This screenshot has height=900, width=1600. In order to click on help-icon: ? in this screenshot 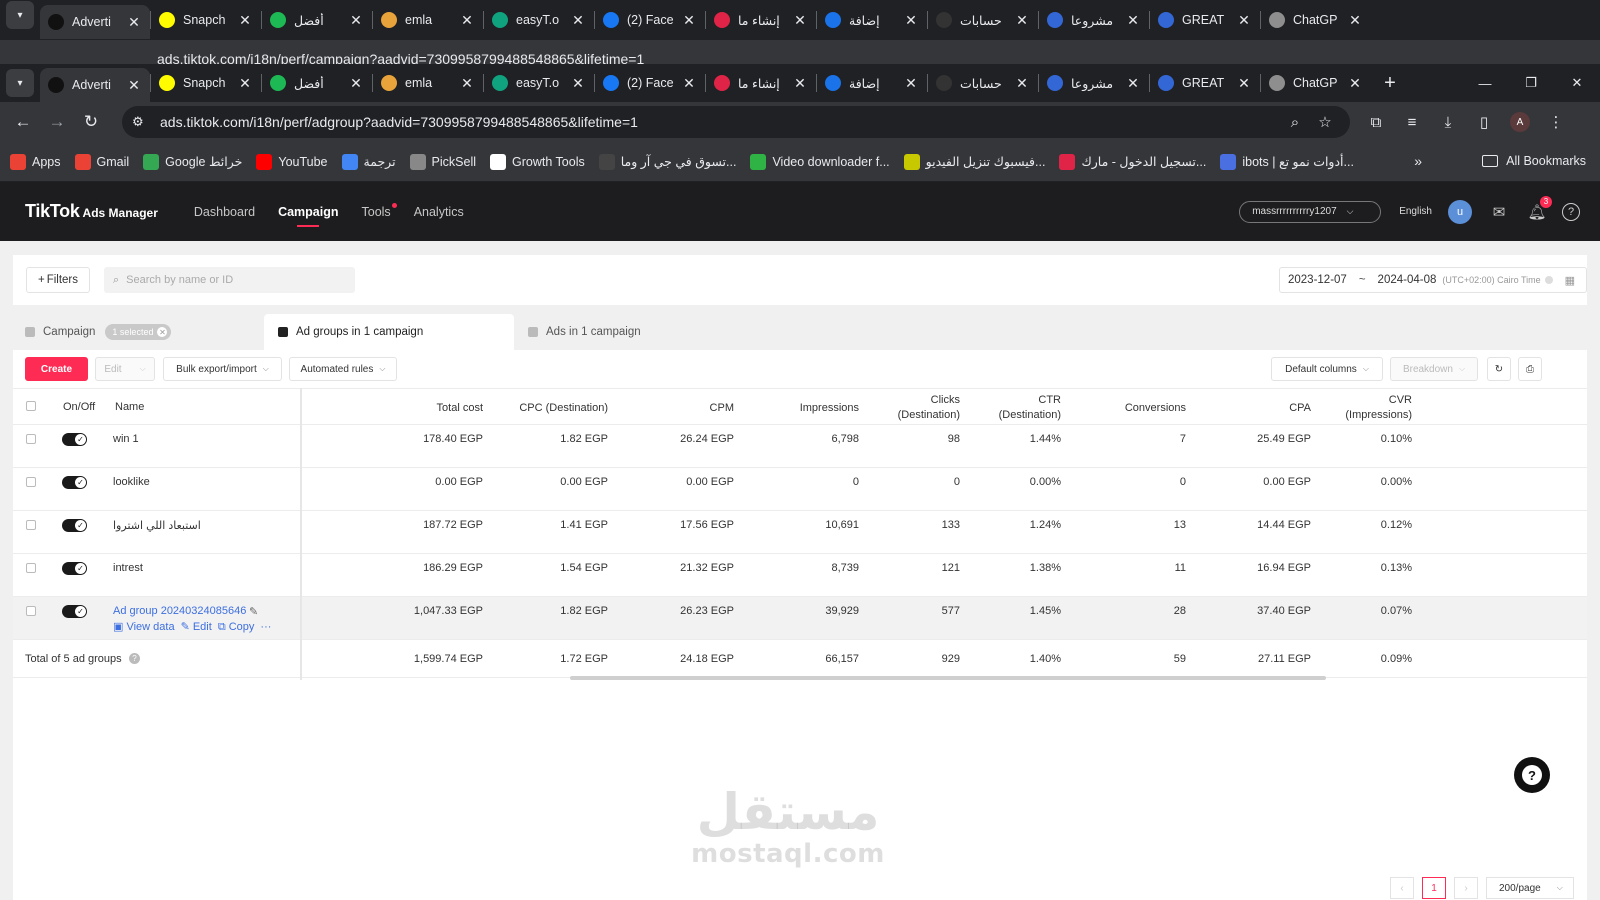, I will do `click(1571, 211)`.